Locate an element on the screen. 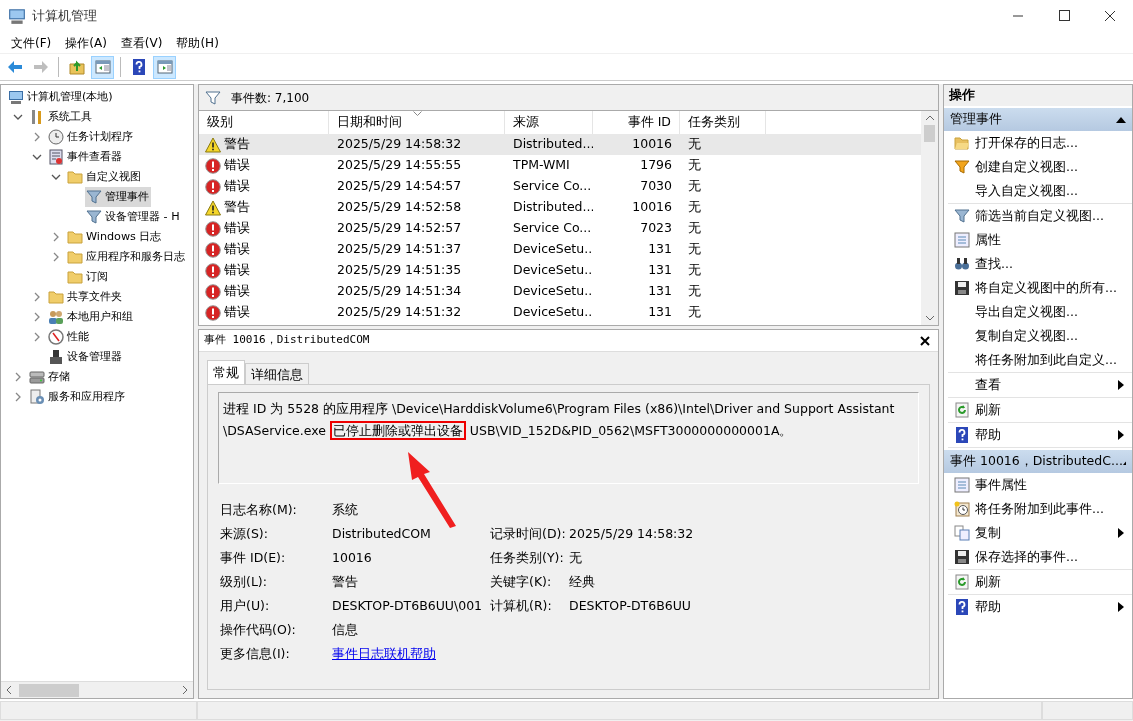  show-tree-button is located at coordinates (102, 67).